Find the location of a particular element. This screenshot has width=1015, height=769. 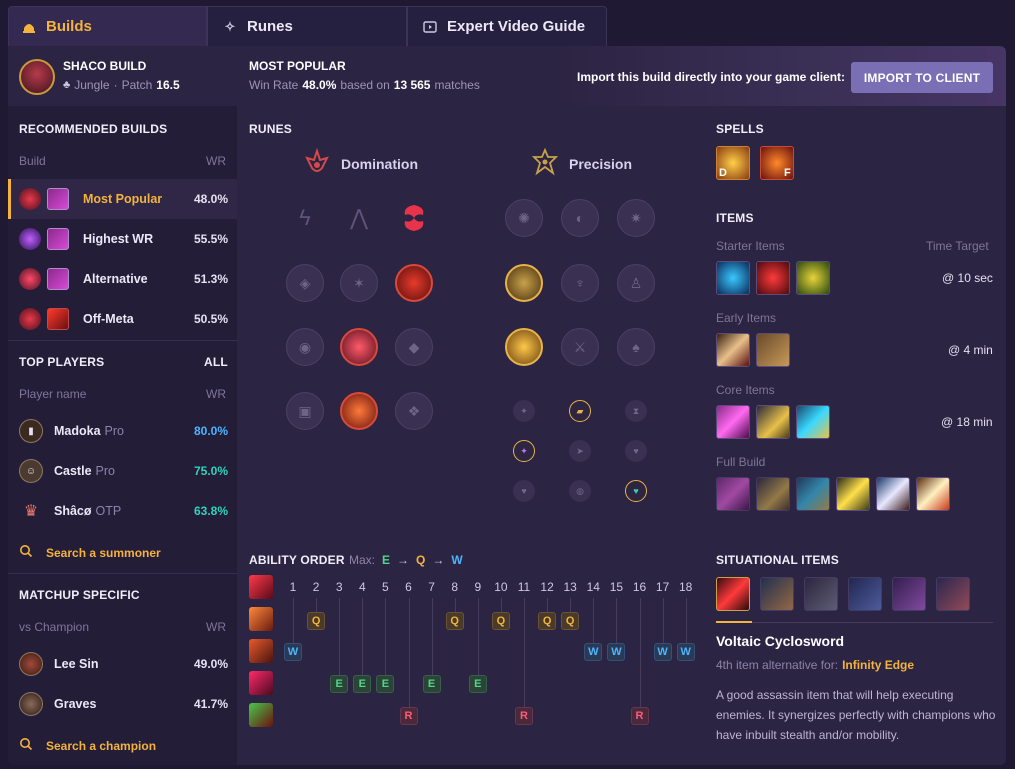

player-row: ♛ Shâcø OTP 63.8% is located at coordinates (122, 511).